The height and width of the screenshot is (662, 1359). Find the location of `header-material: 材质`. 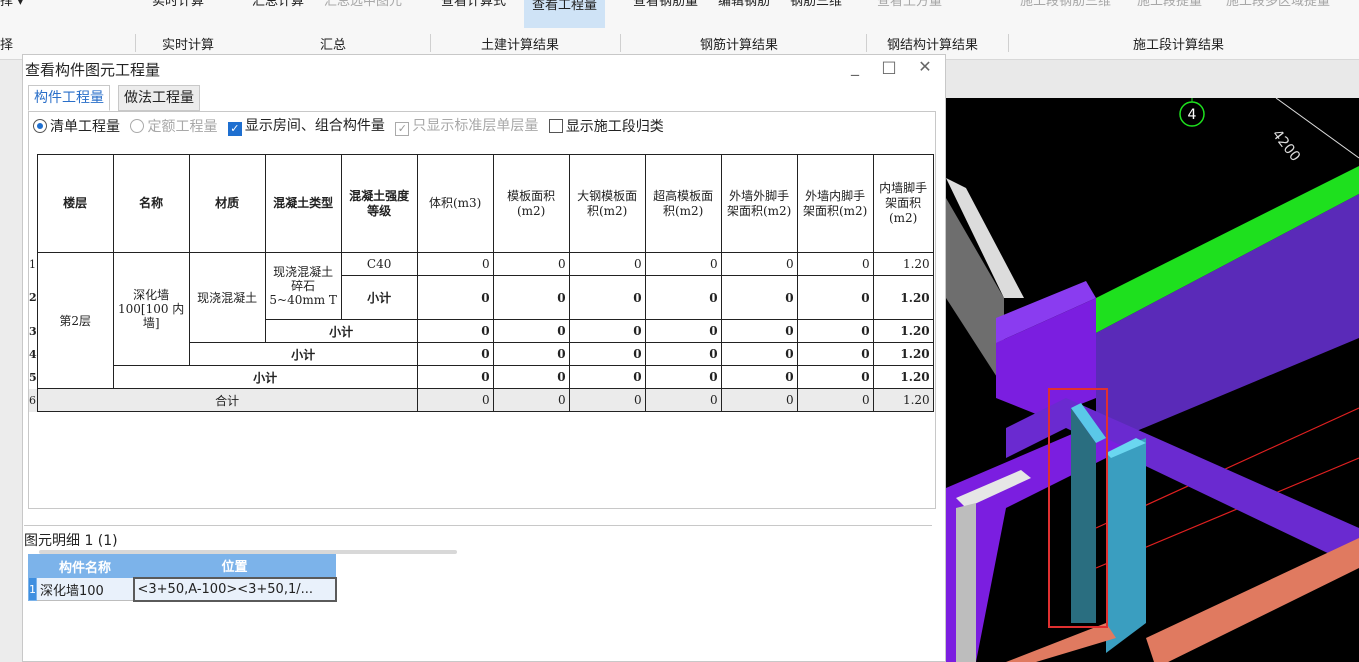

header-material: 材质 is located at coordinates (227, 203).